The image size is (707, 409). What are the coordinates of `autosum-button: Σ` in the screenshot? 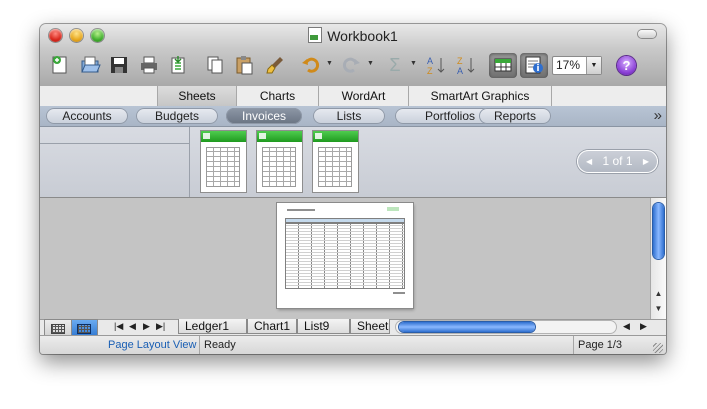 It's located at (395, 65).